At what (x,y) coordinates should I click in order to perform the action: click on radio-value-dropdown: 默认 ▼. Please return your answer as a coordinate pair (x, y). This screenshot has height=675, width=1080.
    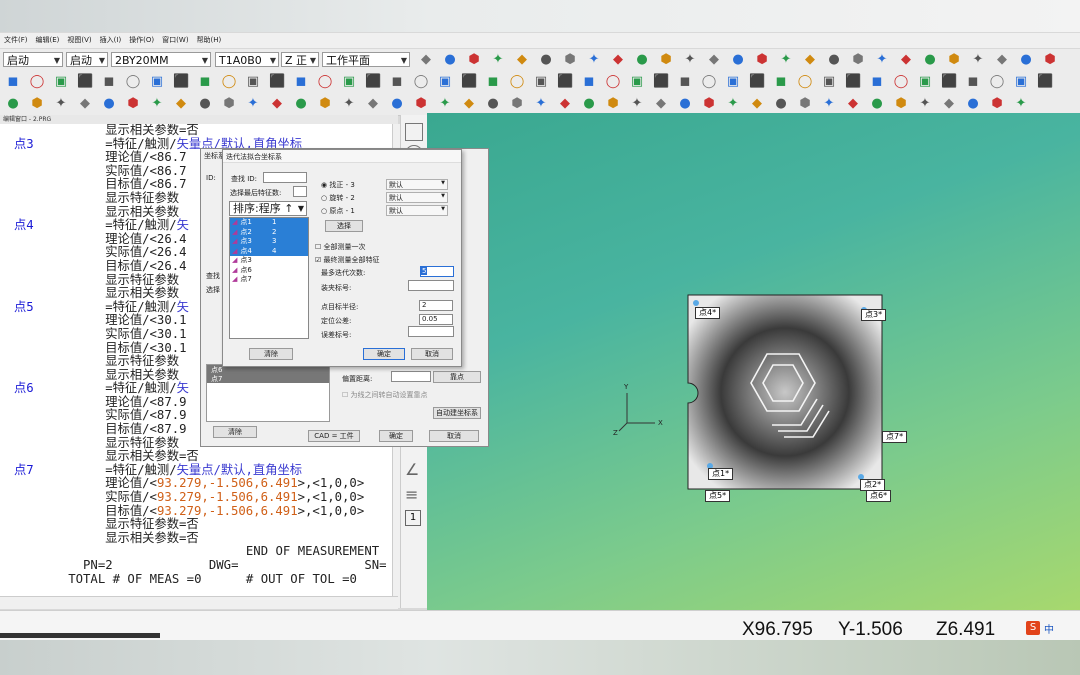
    Looking at the image, I should click on (417, 210).